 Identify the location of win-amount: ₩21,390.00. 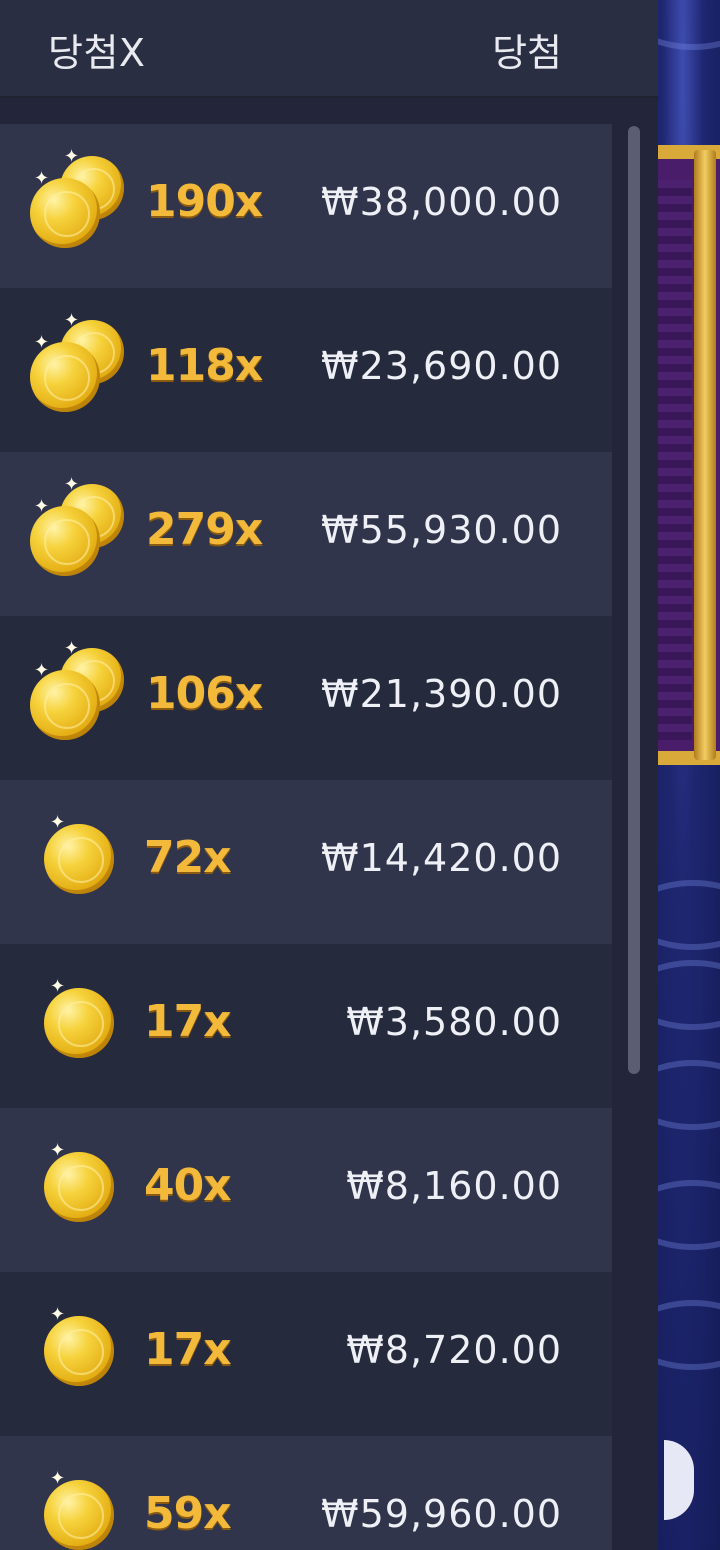
(441, 694).